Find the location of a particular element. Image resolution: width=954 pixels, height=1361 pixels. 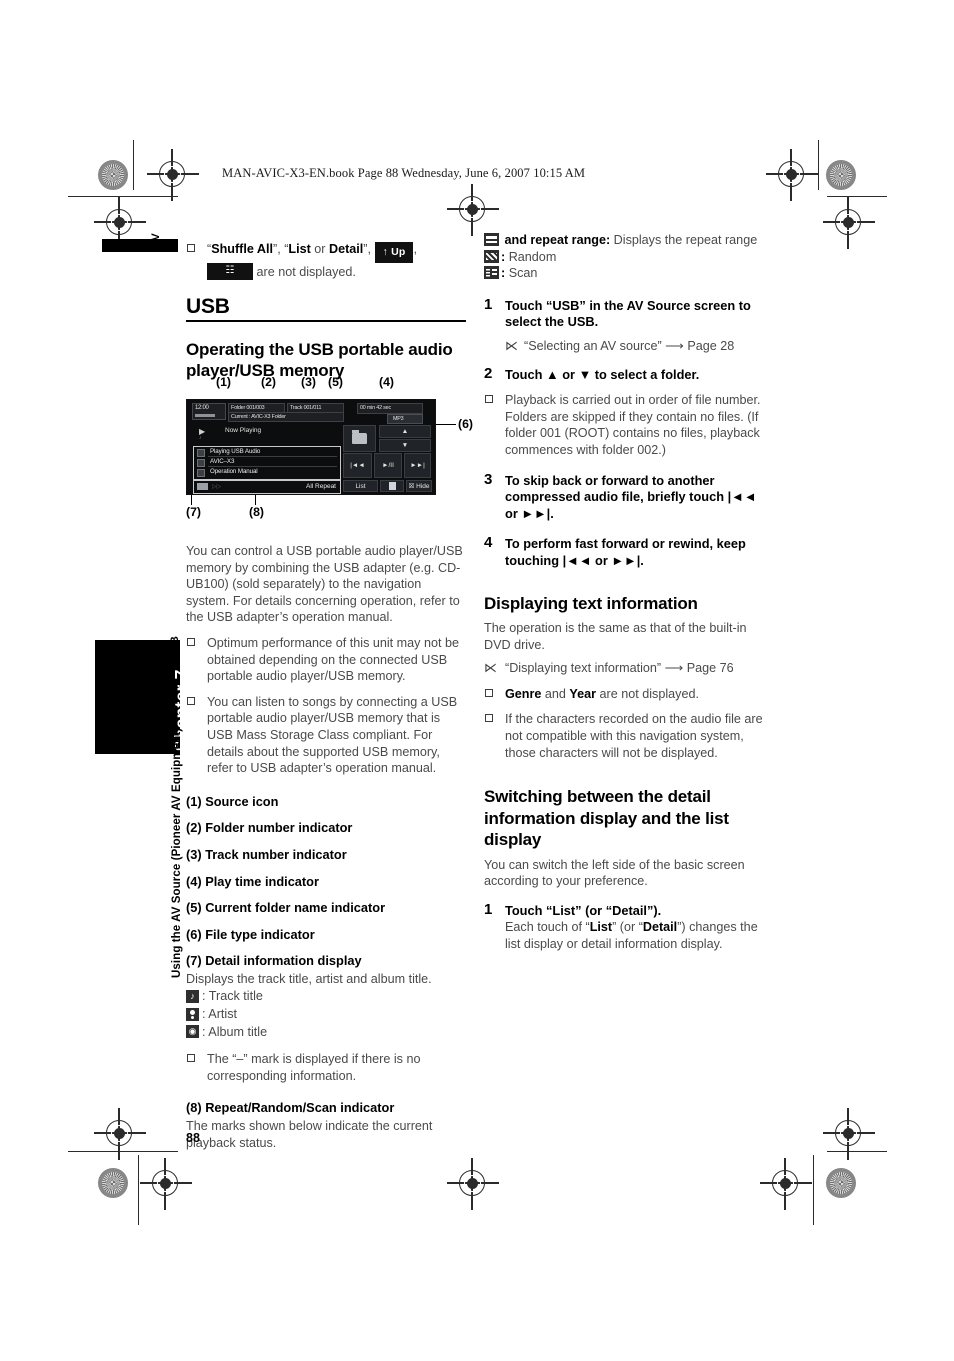

indicator-random-text: Random is located at coordinates (531, 256).